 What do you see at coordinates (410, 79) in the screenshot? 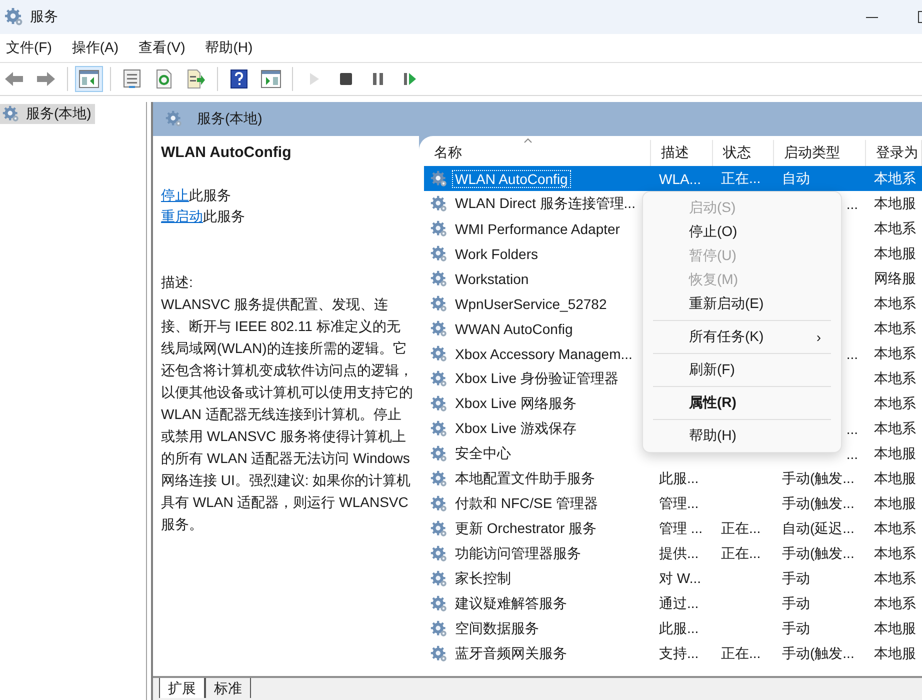
I see `restart-icon` at bounding box center [410, 79].